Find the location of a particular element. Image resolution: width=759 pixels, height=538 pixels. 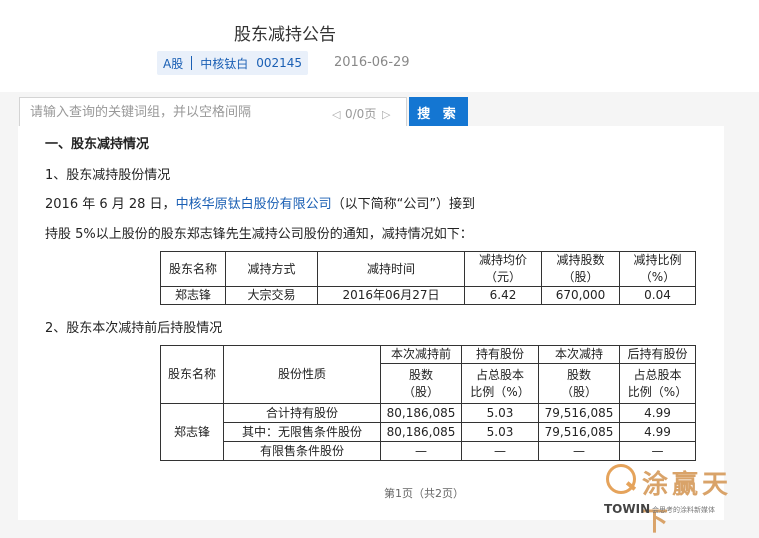

t2-row1-after-shares: 79,516,085 is located at coordinates (579, 413).